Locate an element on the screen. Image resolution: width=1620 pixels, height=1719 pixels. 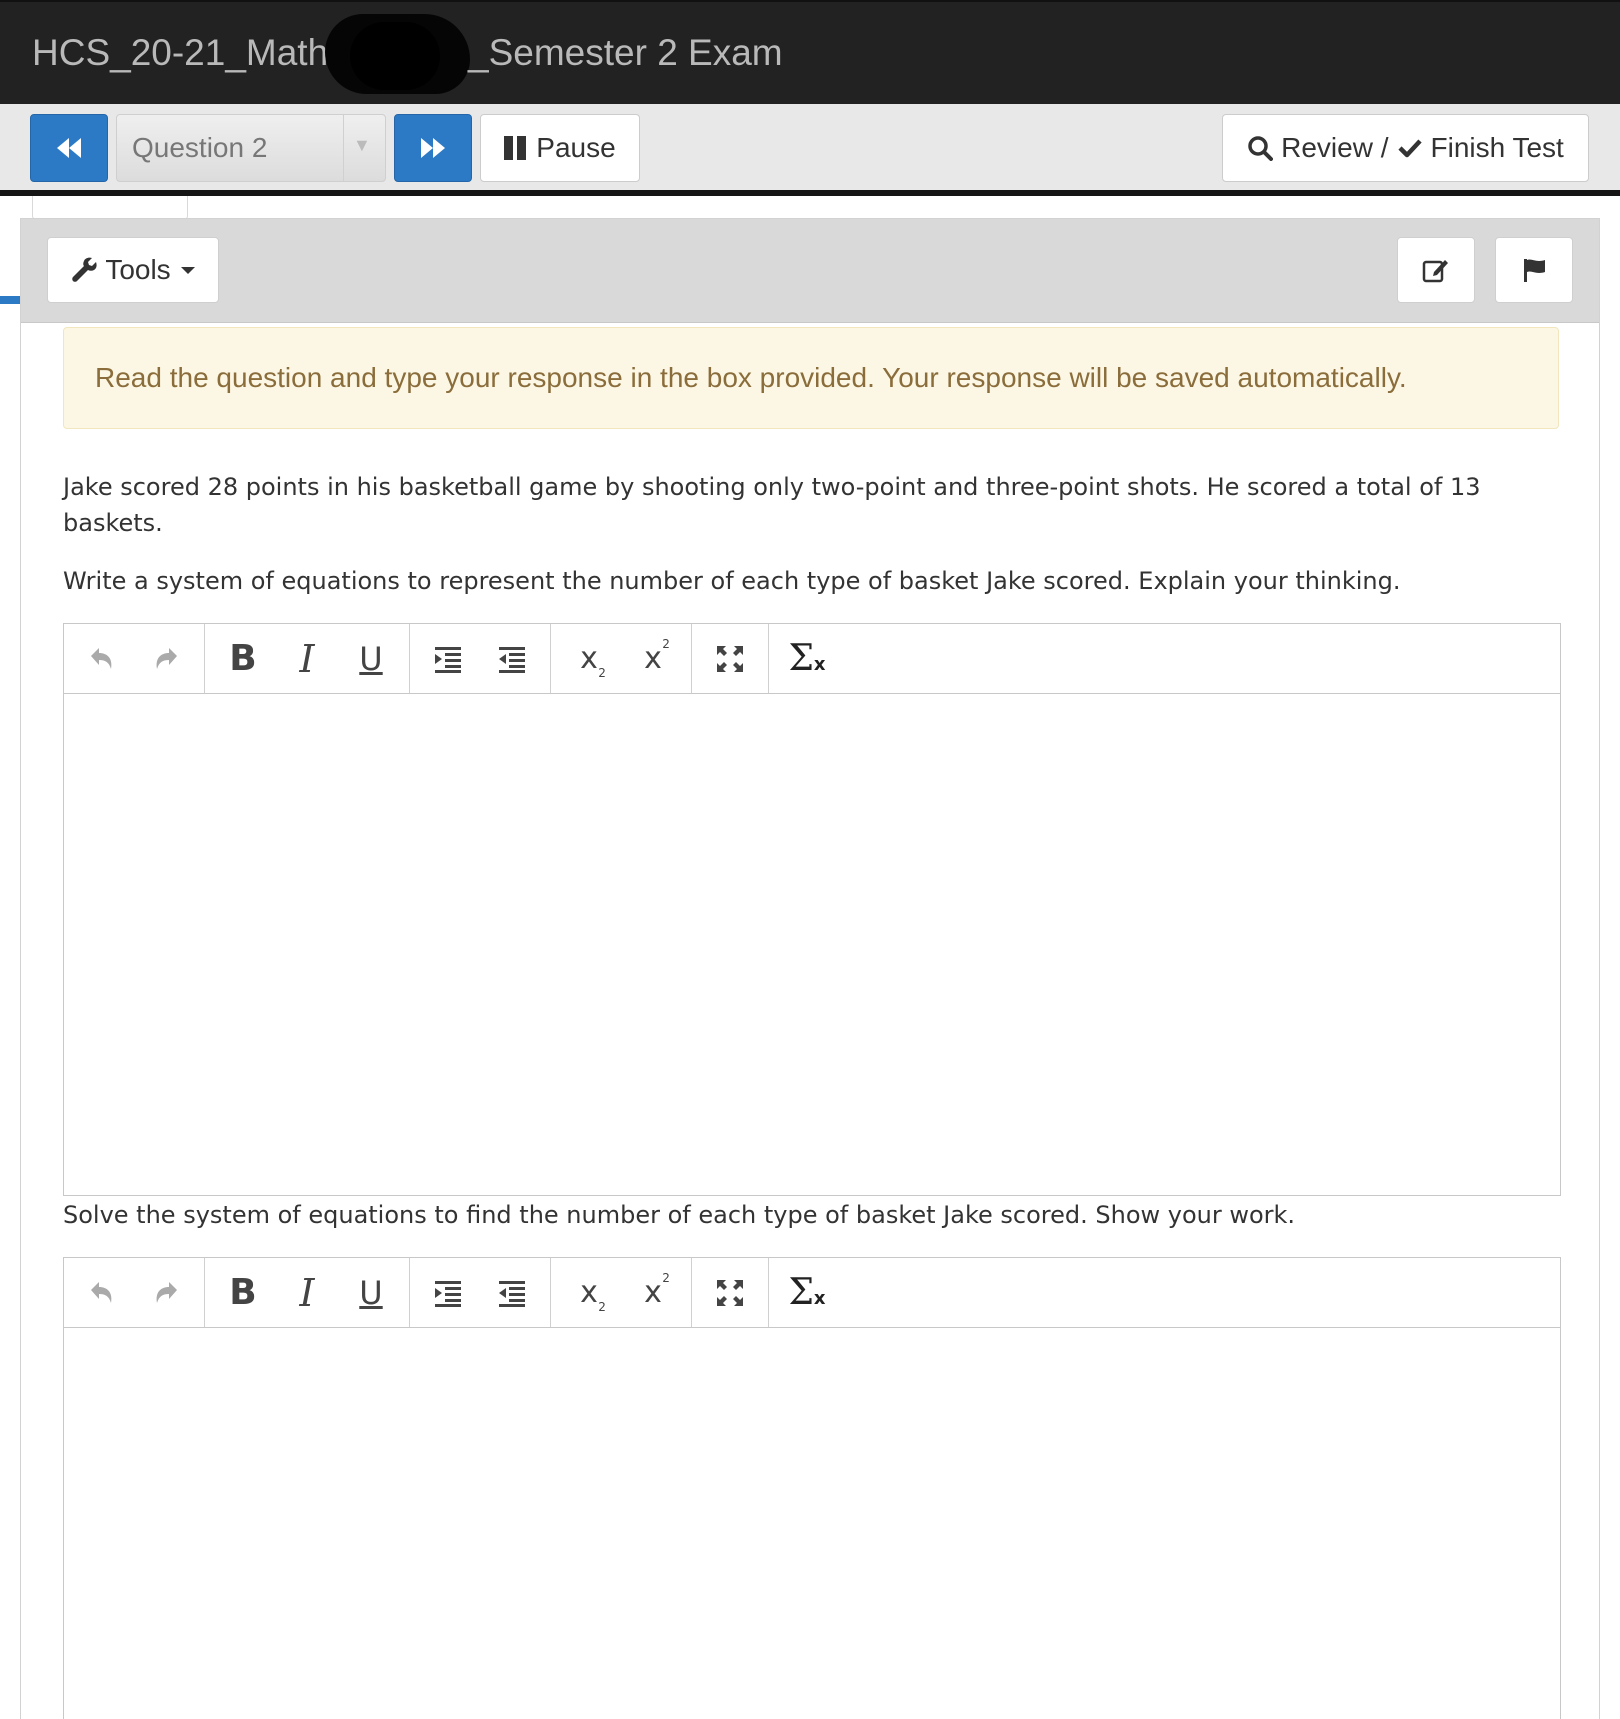
pencil-square-icon is located at coordinates (1435, 271).